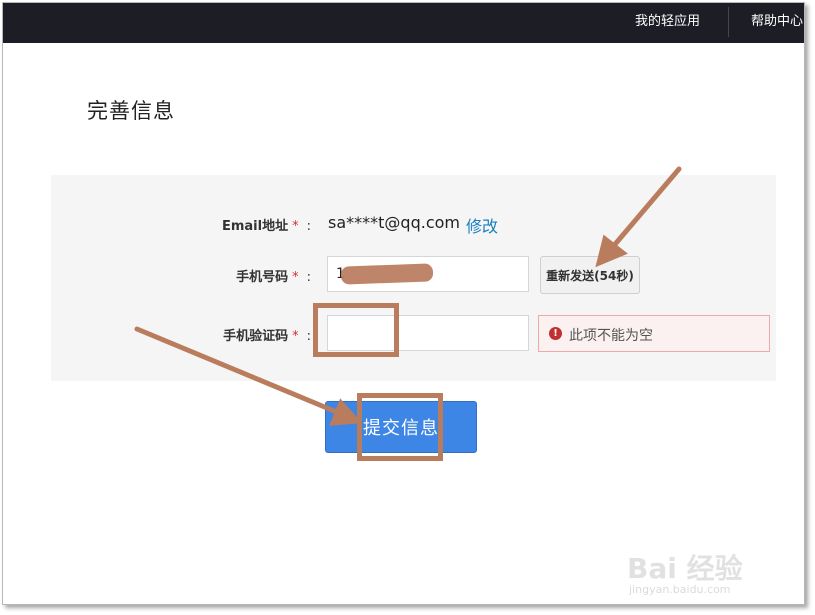 Image resolution: width=815 pixels, height=615 pixels. What do you see at coordinates (482, 225) in the screenshot?
I see `modify-email-link: 修改` at bounding box center [482, 225].